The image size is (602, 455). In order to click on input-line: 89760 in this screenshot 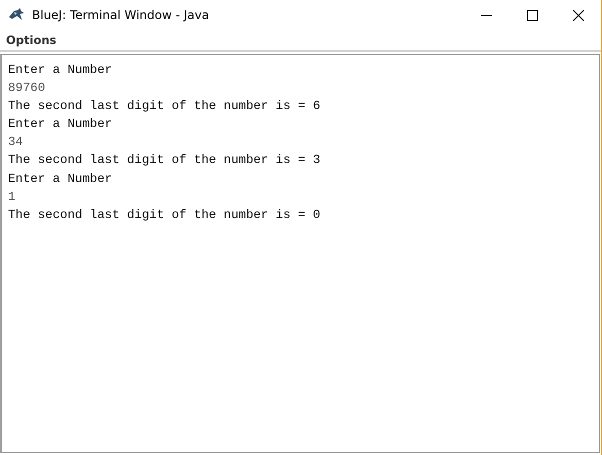, I will do `click(27, 89)`.